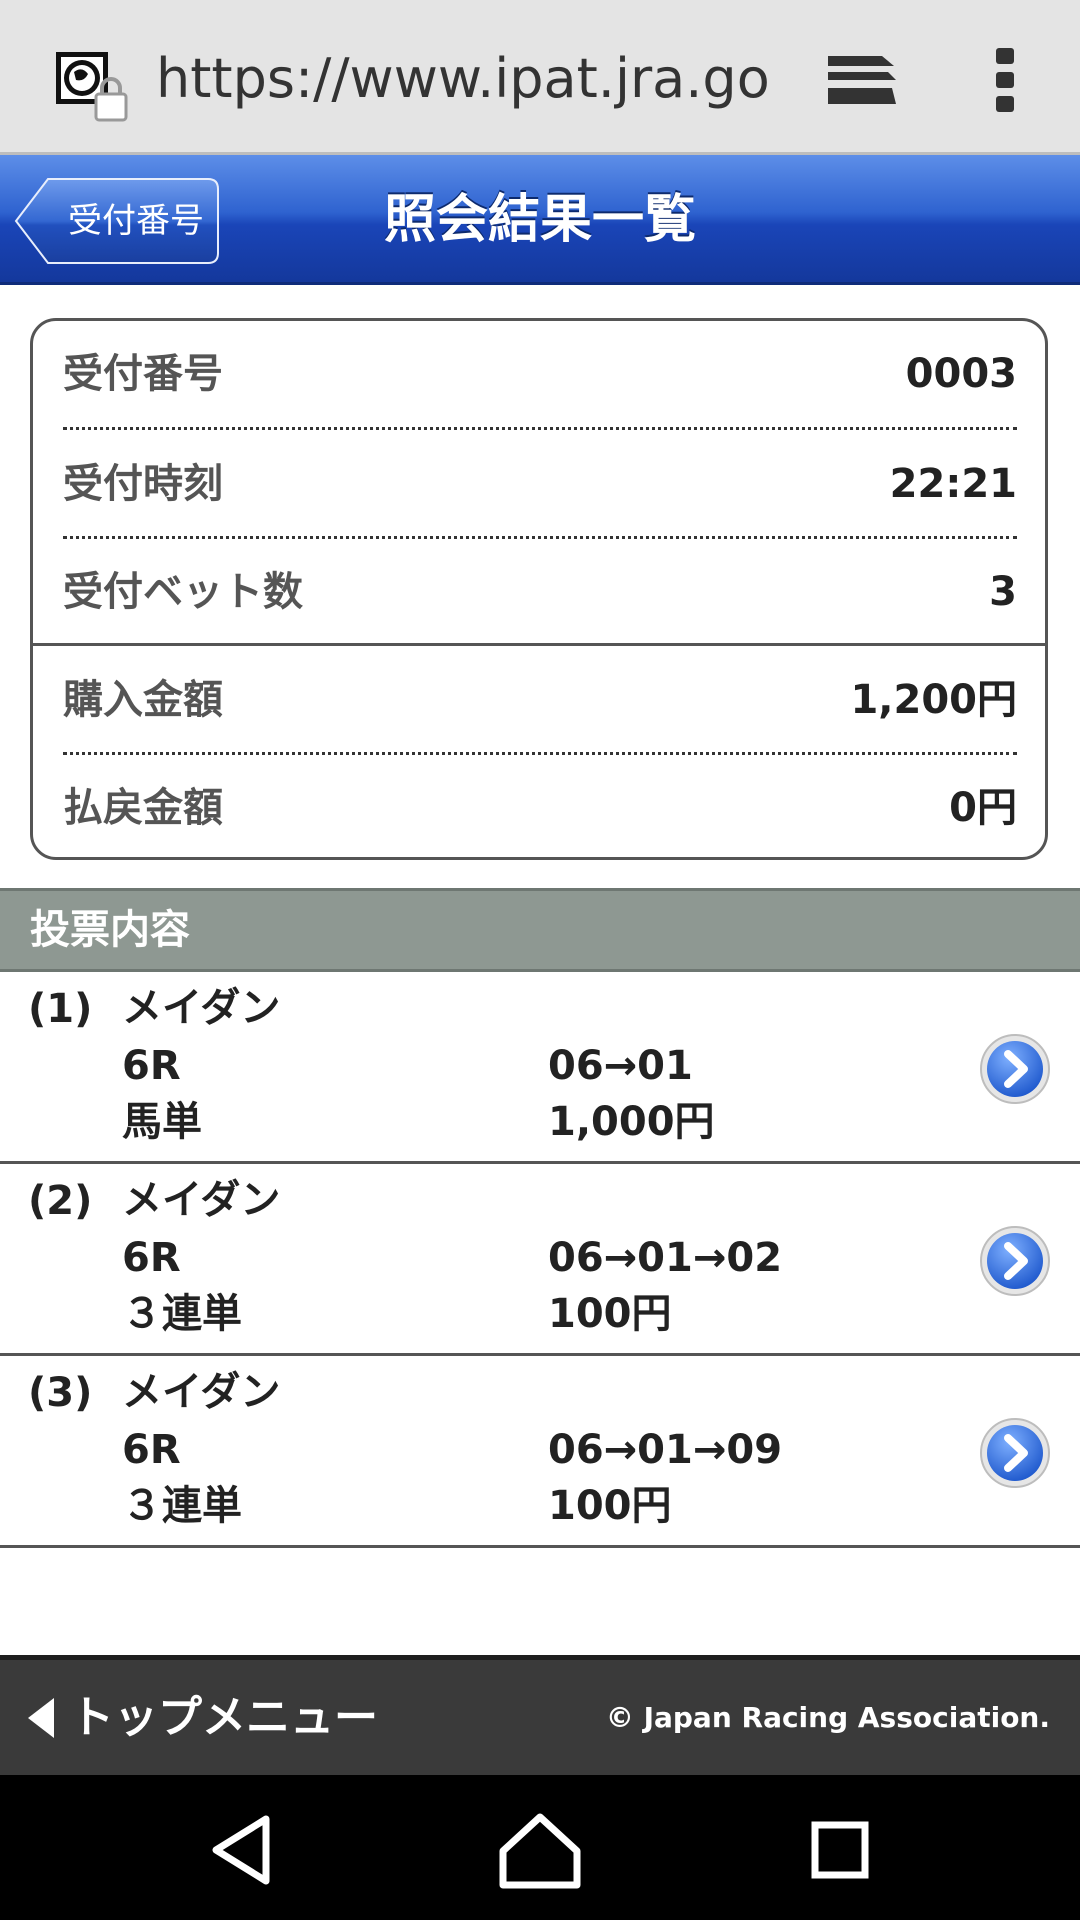 This screenshot has height=1920, width=1080. What do you see at coordinates (143, 808) in the screenshot?
I see `summary-label: 払戻金額` at bounding box center [143, 808].